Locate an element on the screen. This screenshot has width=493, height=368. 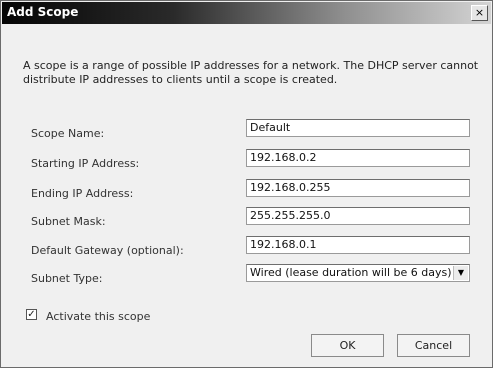
subnet-mask-label: Subnet Mask: is located at coordinates (68, 221).